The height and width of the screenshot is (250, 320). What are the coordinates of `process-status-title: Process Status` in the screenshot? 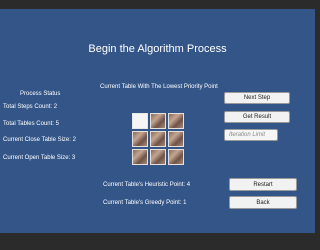 It's located at (40, 94).